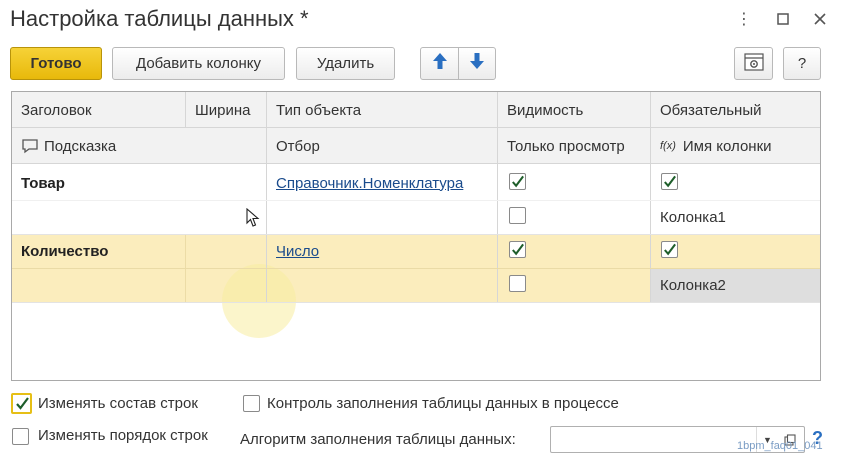 This screenshot has width=843, height=461. Describe the element at coordinates (218, 110) in the screenshot. I see `header-width: Ширина` at that location.